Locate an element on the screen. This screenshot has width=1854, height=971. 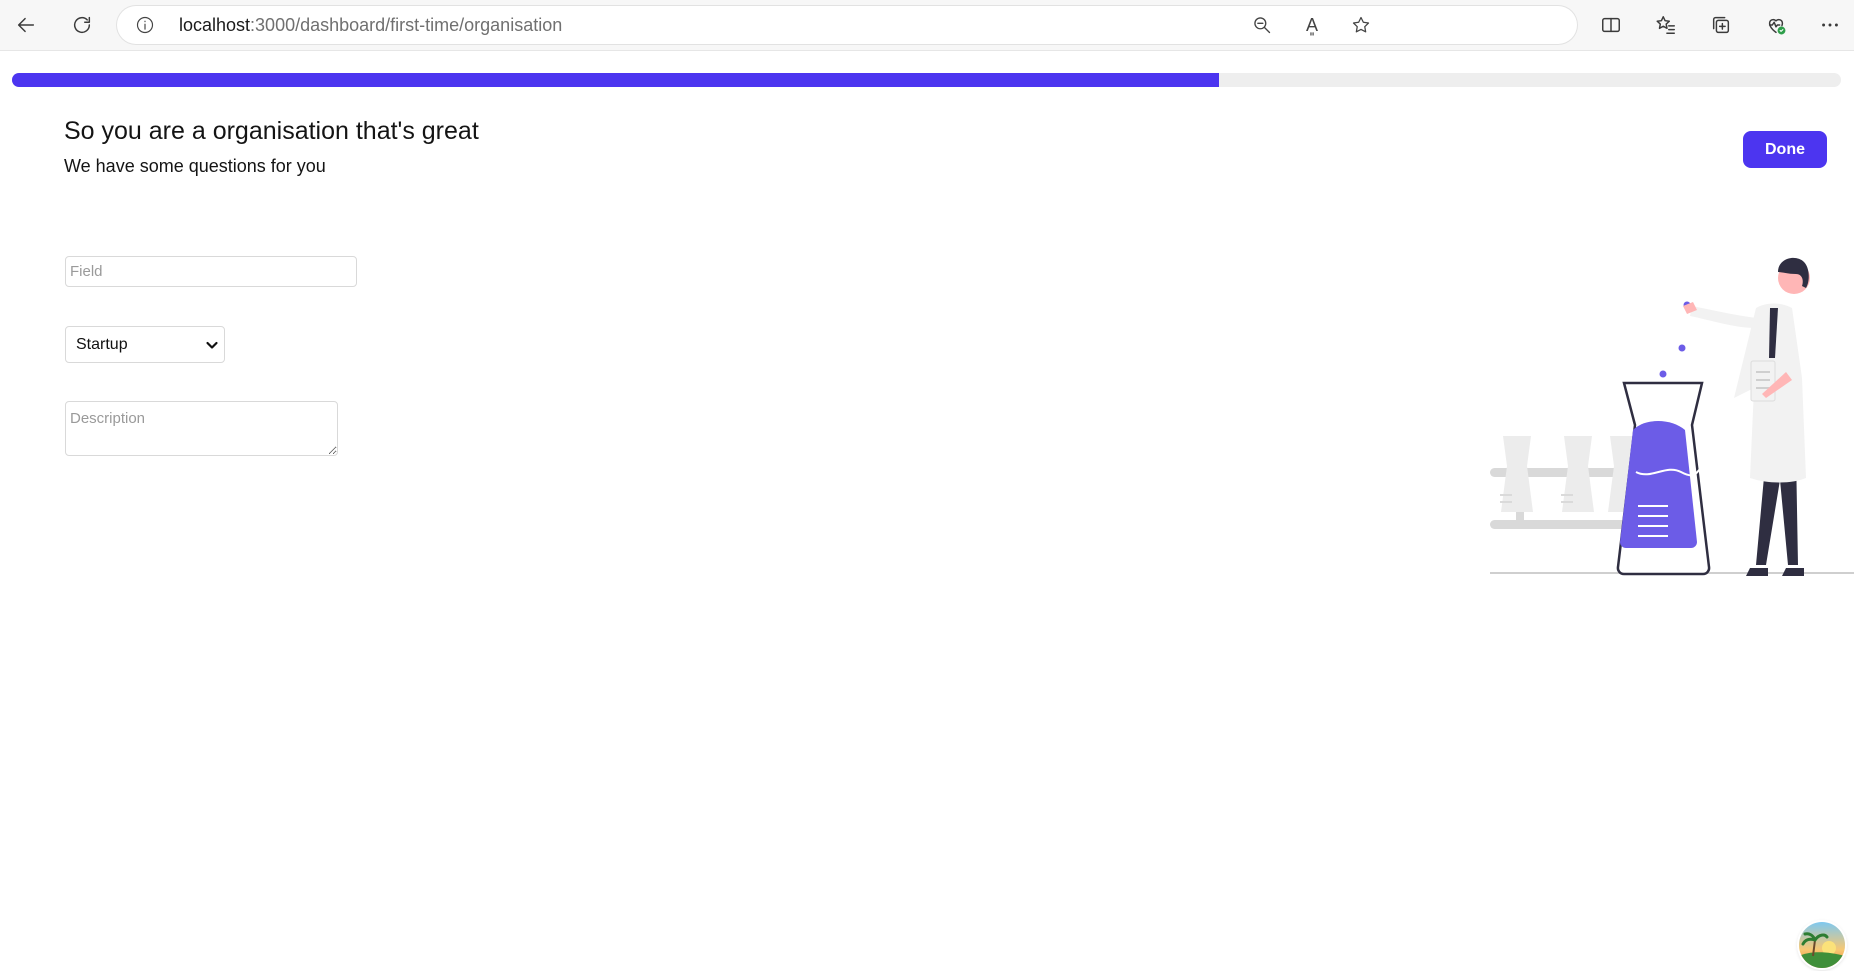
zoom-out-button is located at coordinates (1262, 25).